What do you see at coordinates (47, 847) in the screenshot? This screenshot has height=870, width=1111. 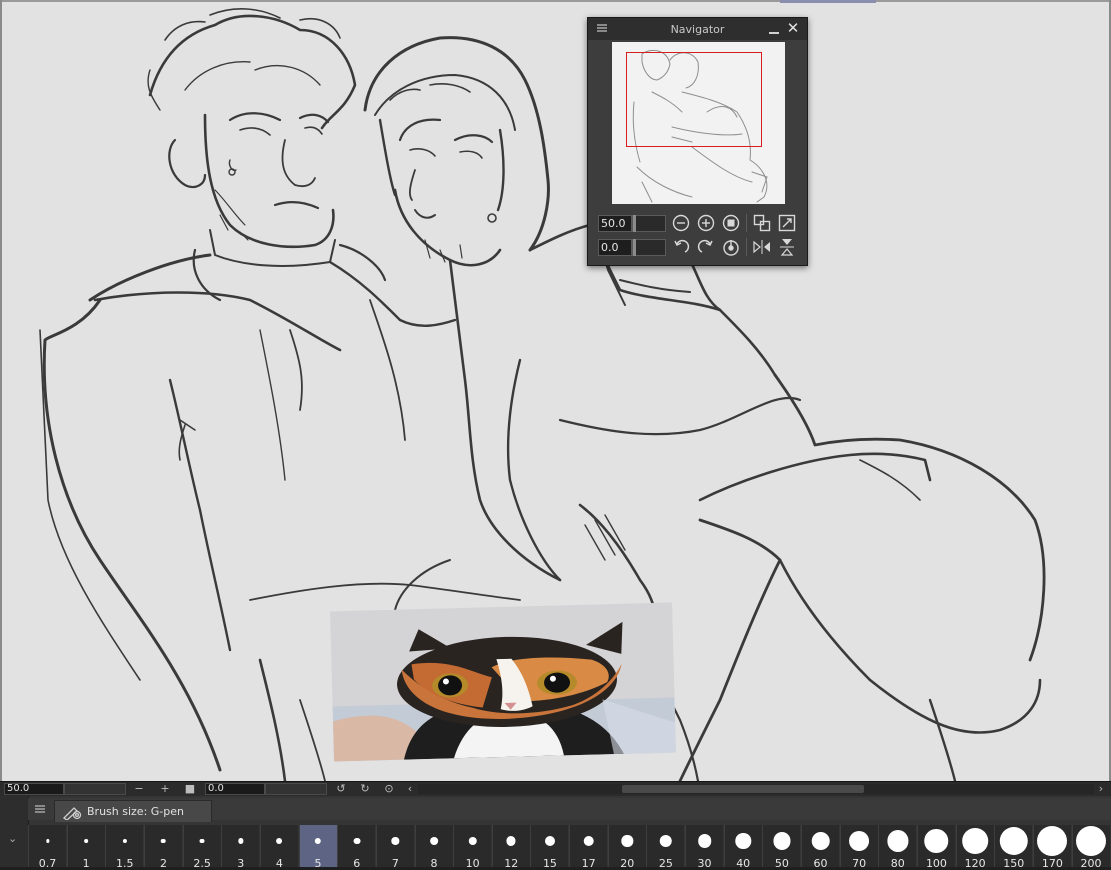 I see `brush-size-option-0.7: 0.7` at bounding box center [47, 847].